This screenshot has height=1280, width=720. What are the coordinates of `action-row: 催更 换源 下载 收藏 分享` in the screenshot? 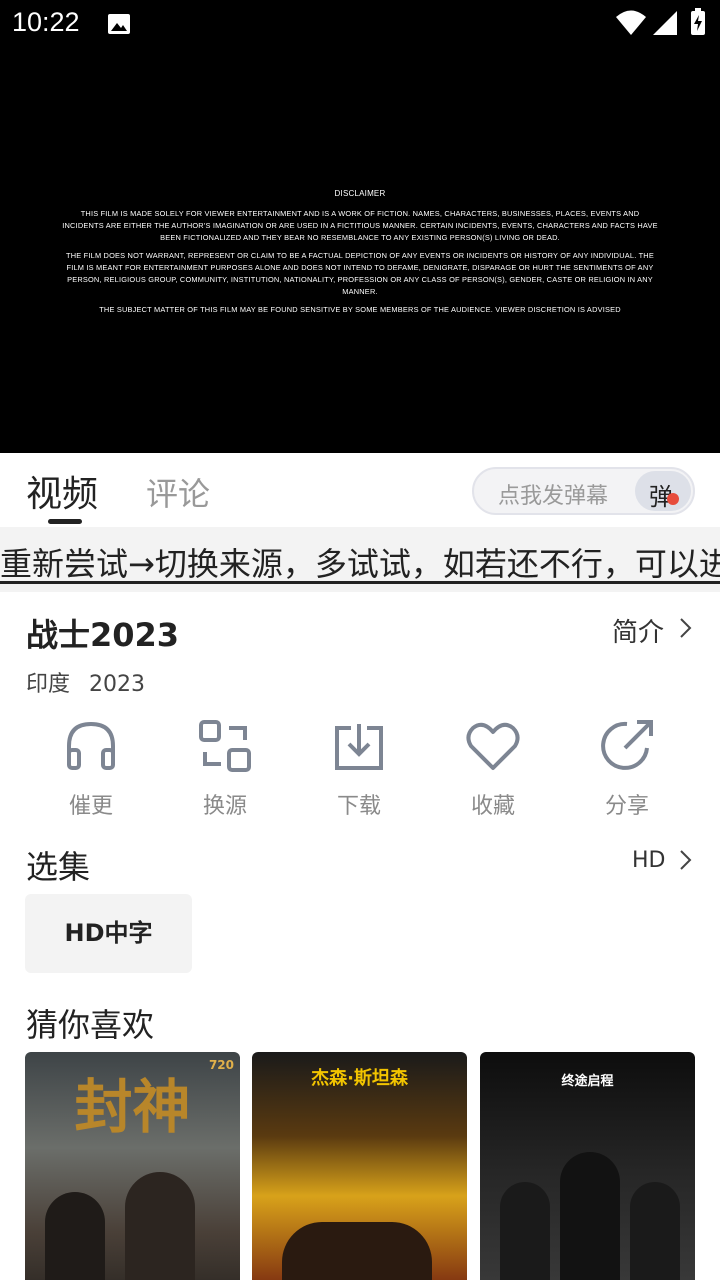 It's located at (360, 771).